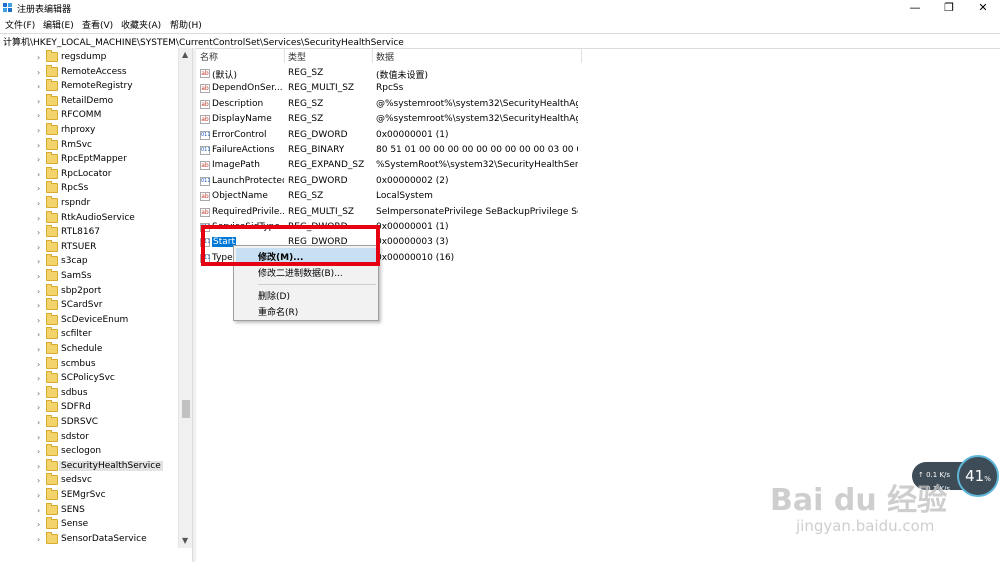 The height and width of the screenshot is (562, 1000). What do you see at coordinates (89, 276) in the screenshot?
I see `tree-item: › SamSs` at bounding box center [89, 276].